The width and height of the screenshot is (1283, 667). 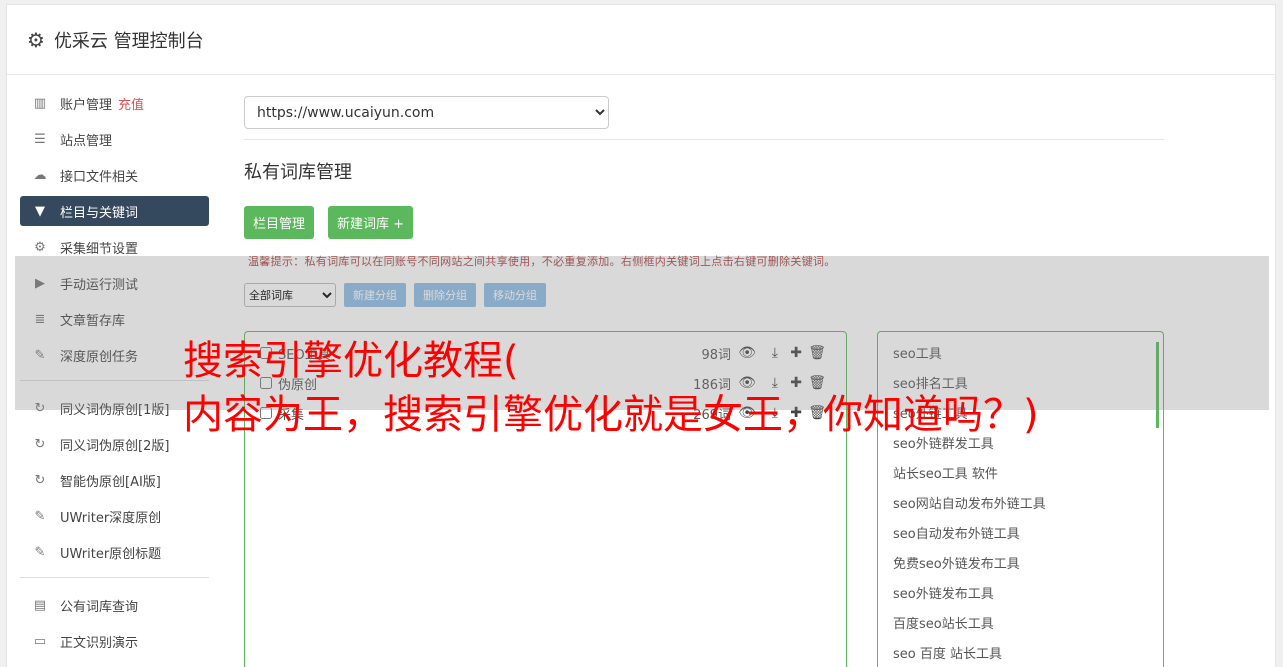 What do you see at coordinates (40, 211) in the screenshot?
I see `filter-icon: ▼` at bounding box center [40, 211].